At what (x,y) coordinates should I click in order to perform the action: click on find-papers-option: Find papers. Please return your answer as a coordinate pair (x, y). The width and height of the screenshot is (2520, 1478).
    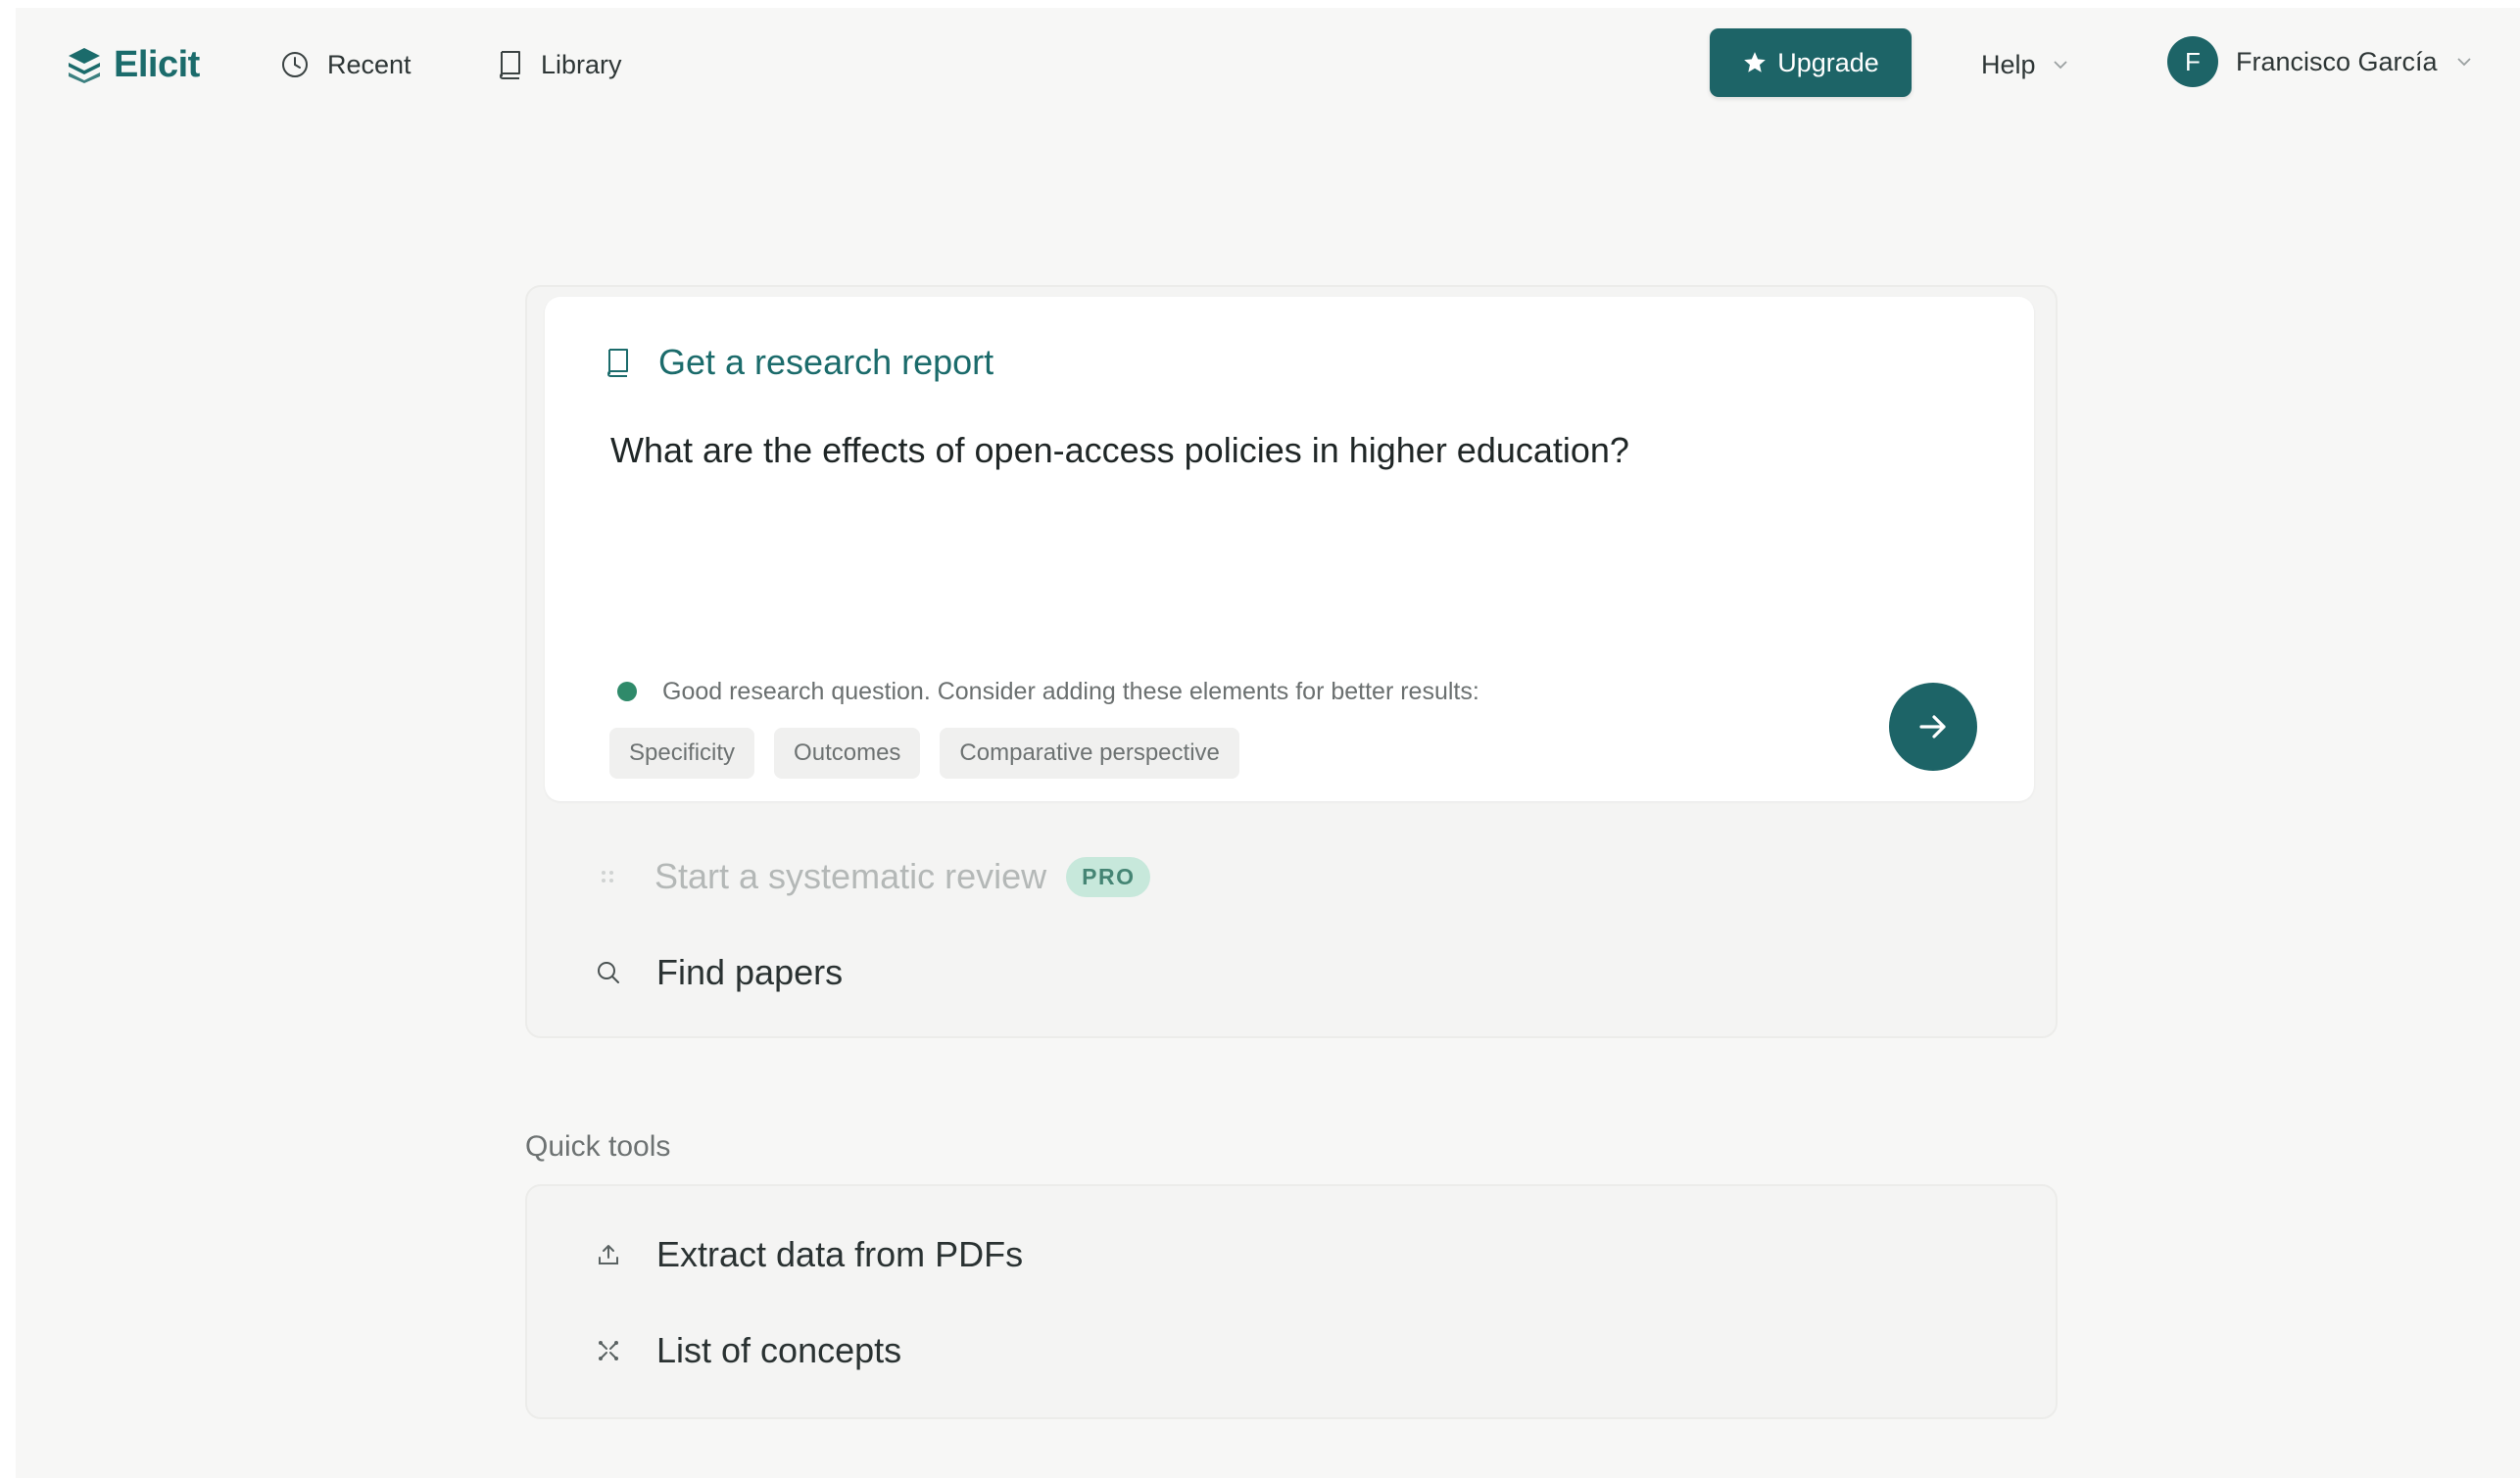
    Looking at the image, I should click on (719, 972).